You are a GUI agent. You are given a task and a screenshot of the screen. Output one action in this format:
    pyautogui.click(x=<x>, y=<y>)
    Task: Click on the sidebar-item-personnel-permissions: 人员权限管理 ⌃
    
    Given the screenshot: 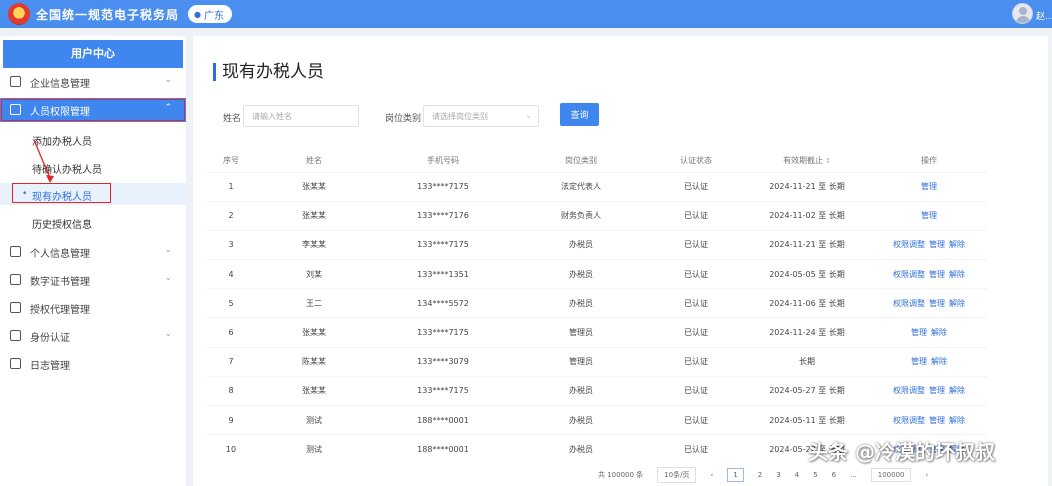 What is the action you would take?
    pyautogui.click(x=93, y=110)
    